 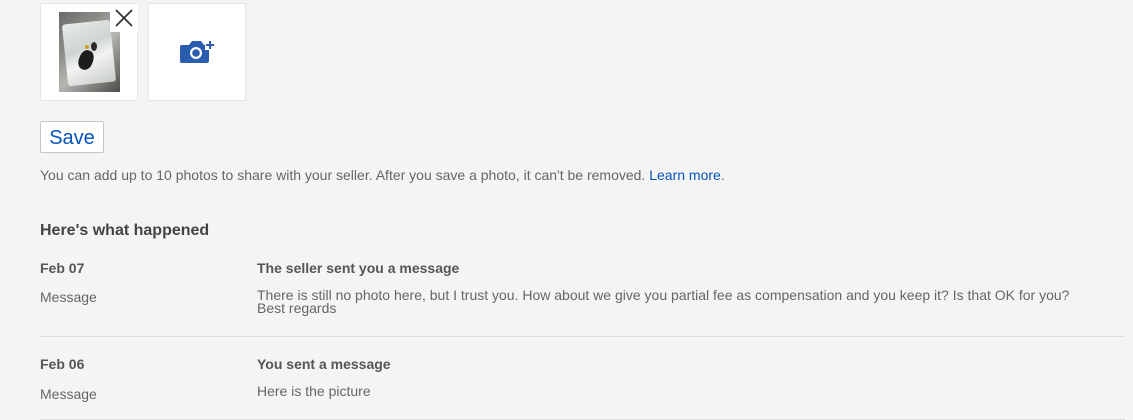 I want to click on camera-plus-icon, so click(x=197, y=51).